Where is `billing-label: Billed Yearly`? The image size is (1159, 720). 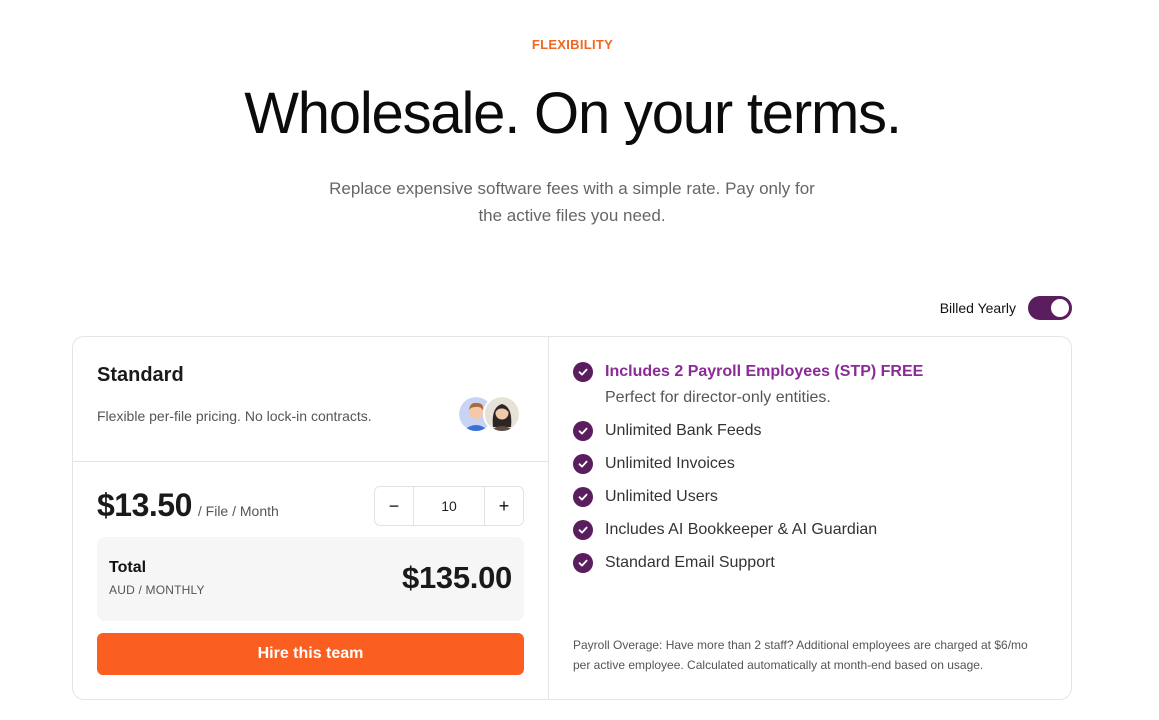
billing-label: Billed Yearly is located at coordinates (977, 308).